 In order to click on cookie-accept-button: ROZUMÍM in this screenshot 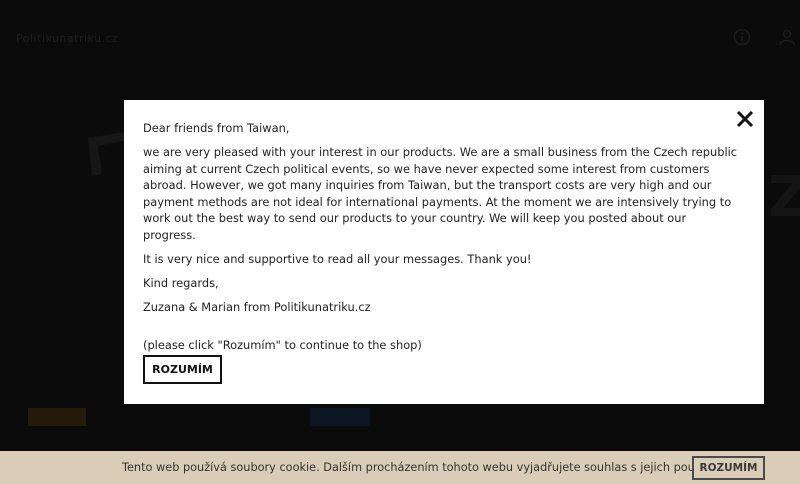, I will do `click(728, 468)`.